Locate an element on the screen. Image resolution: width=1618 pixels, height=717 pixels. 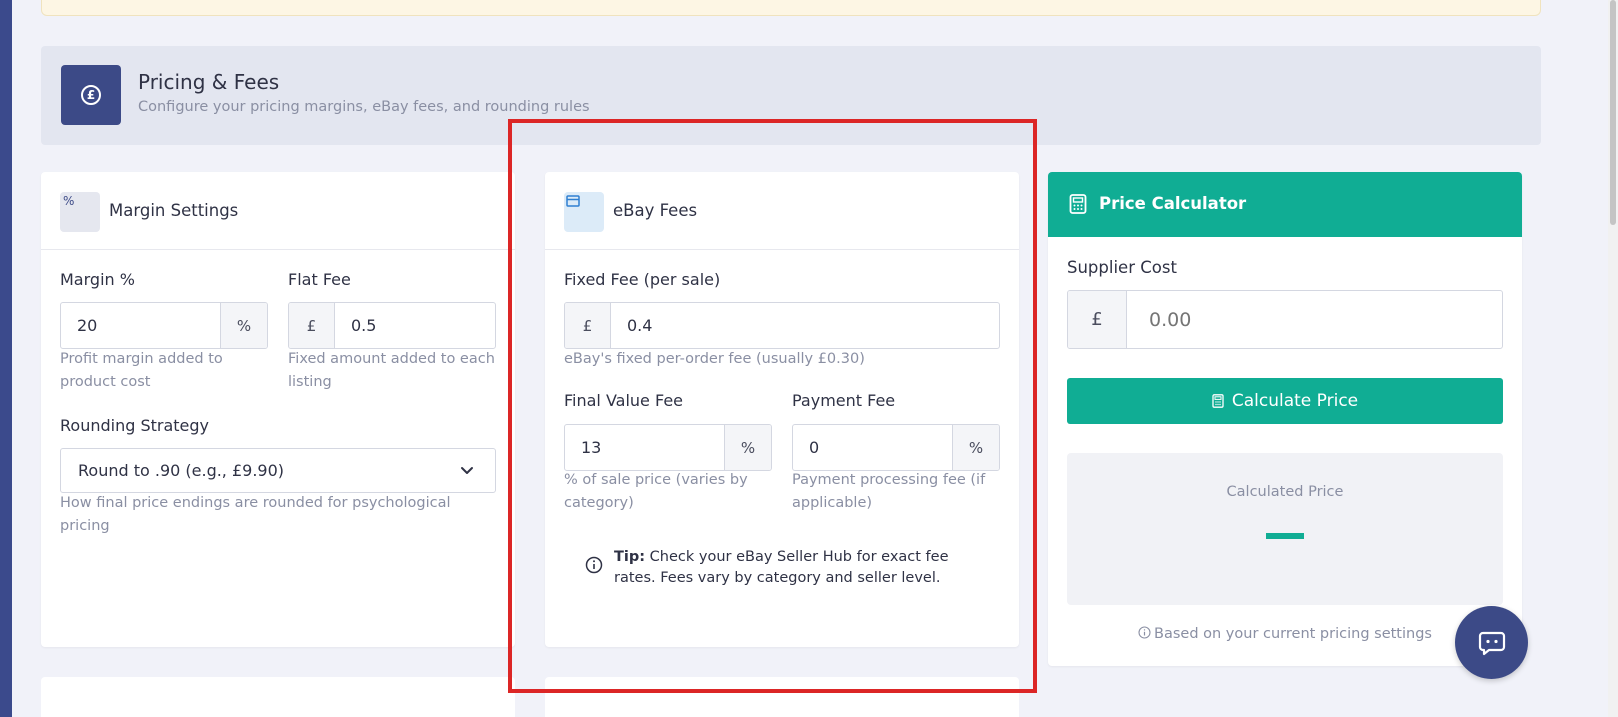
fixed-fee-input is located at coordinates (805, 325).